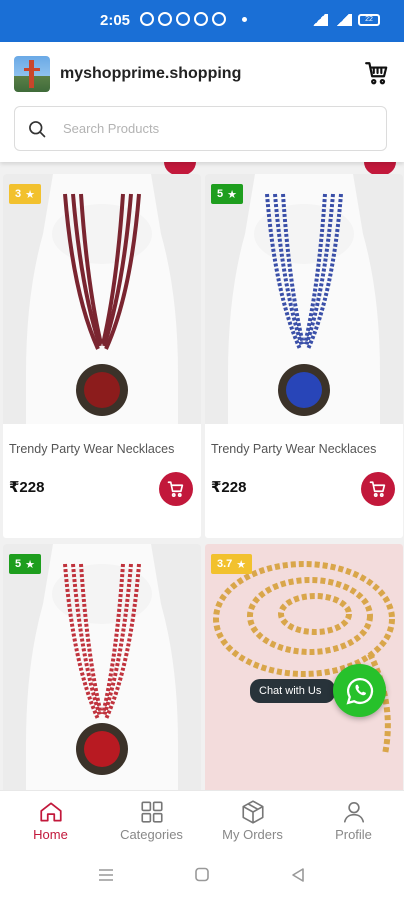  Describe the element at coordinates (353, 824) in the screenshot. I see `nav-item-profile: Profile` at that location.